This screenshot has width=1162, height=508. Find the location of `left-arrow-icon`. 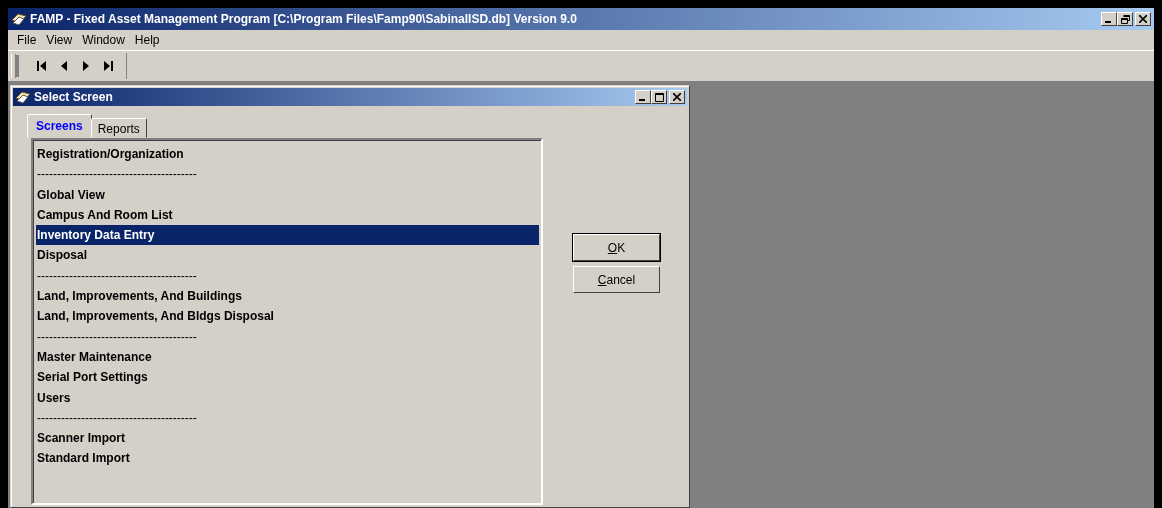

left-arrow-icon is located at coordinates (42, 66).